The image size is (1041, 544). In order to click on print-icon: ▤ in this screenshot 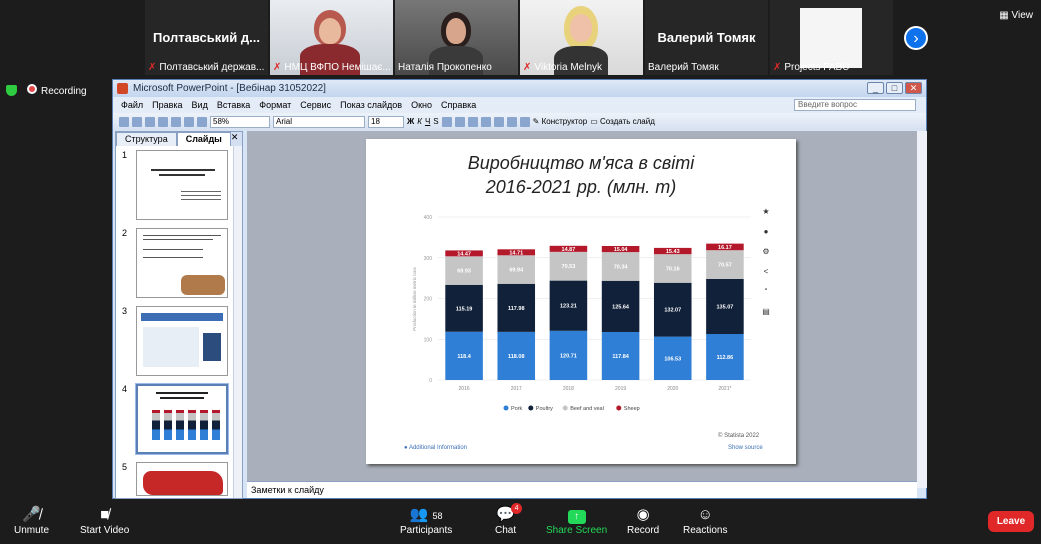, I will do `click(766, 312)`.